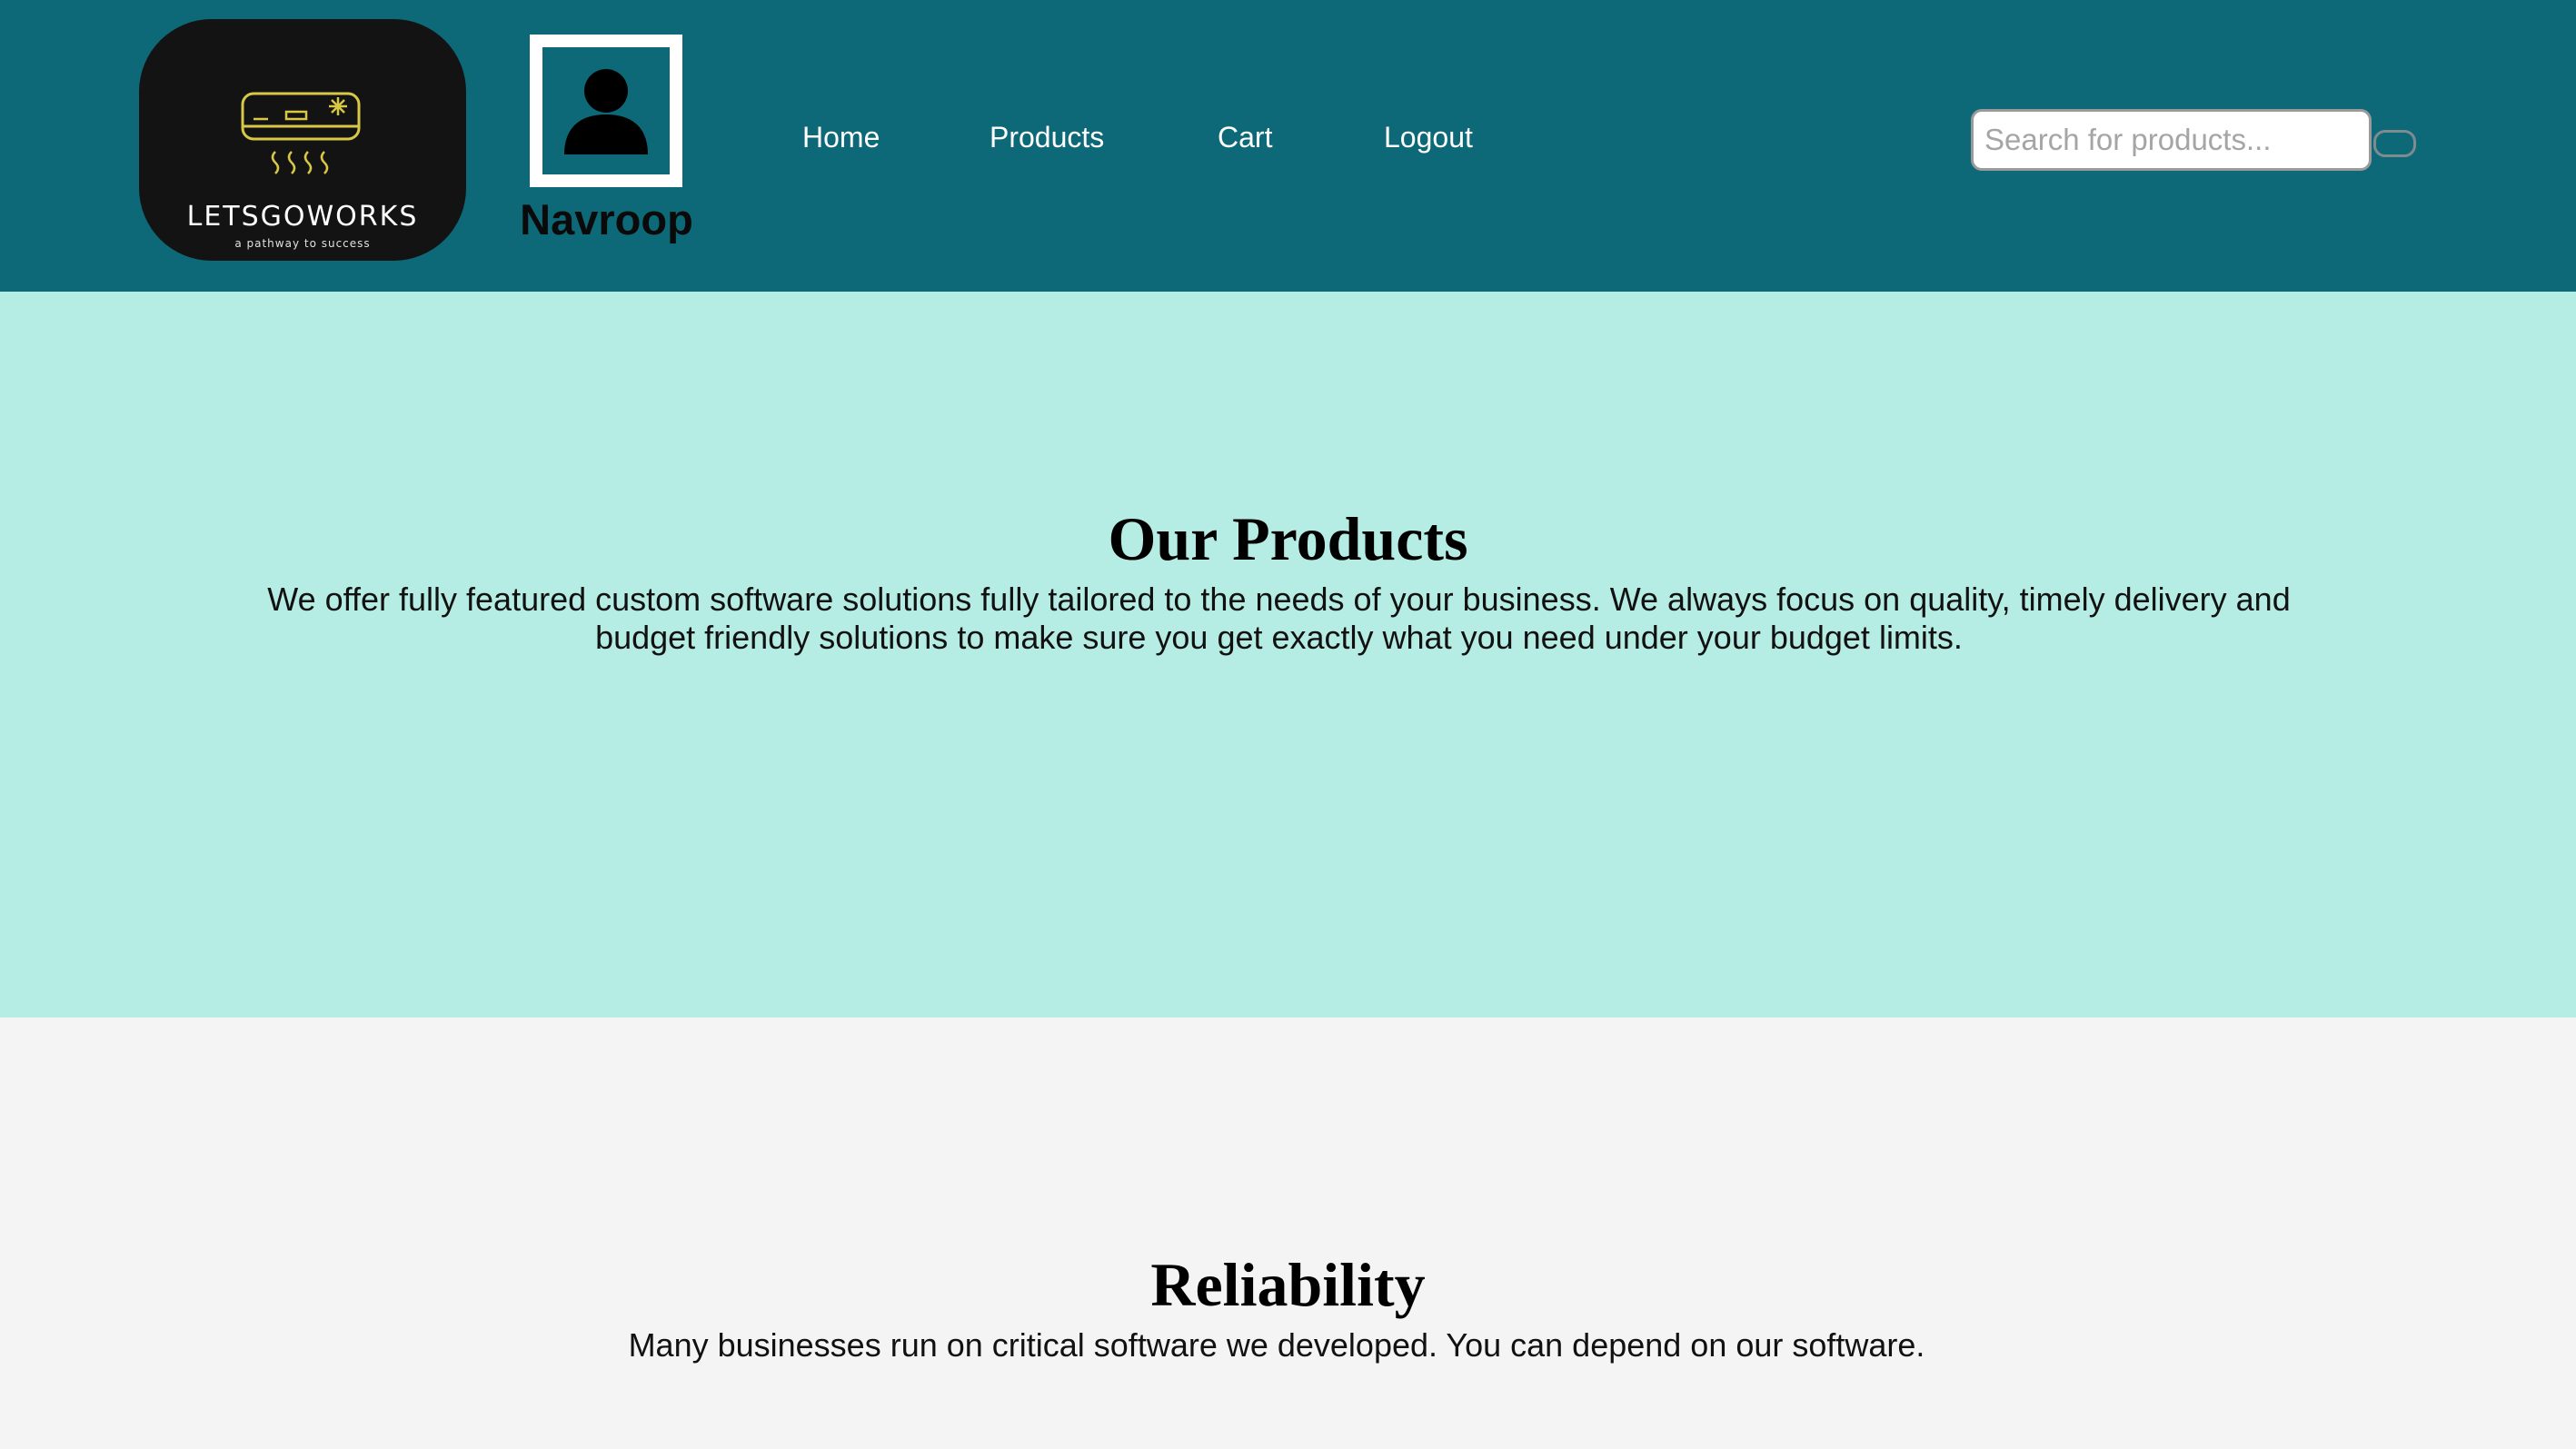  I want to click on nav-home-link: Home, so click(841, 137).